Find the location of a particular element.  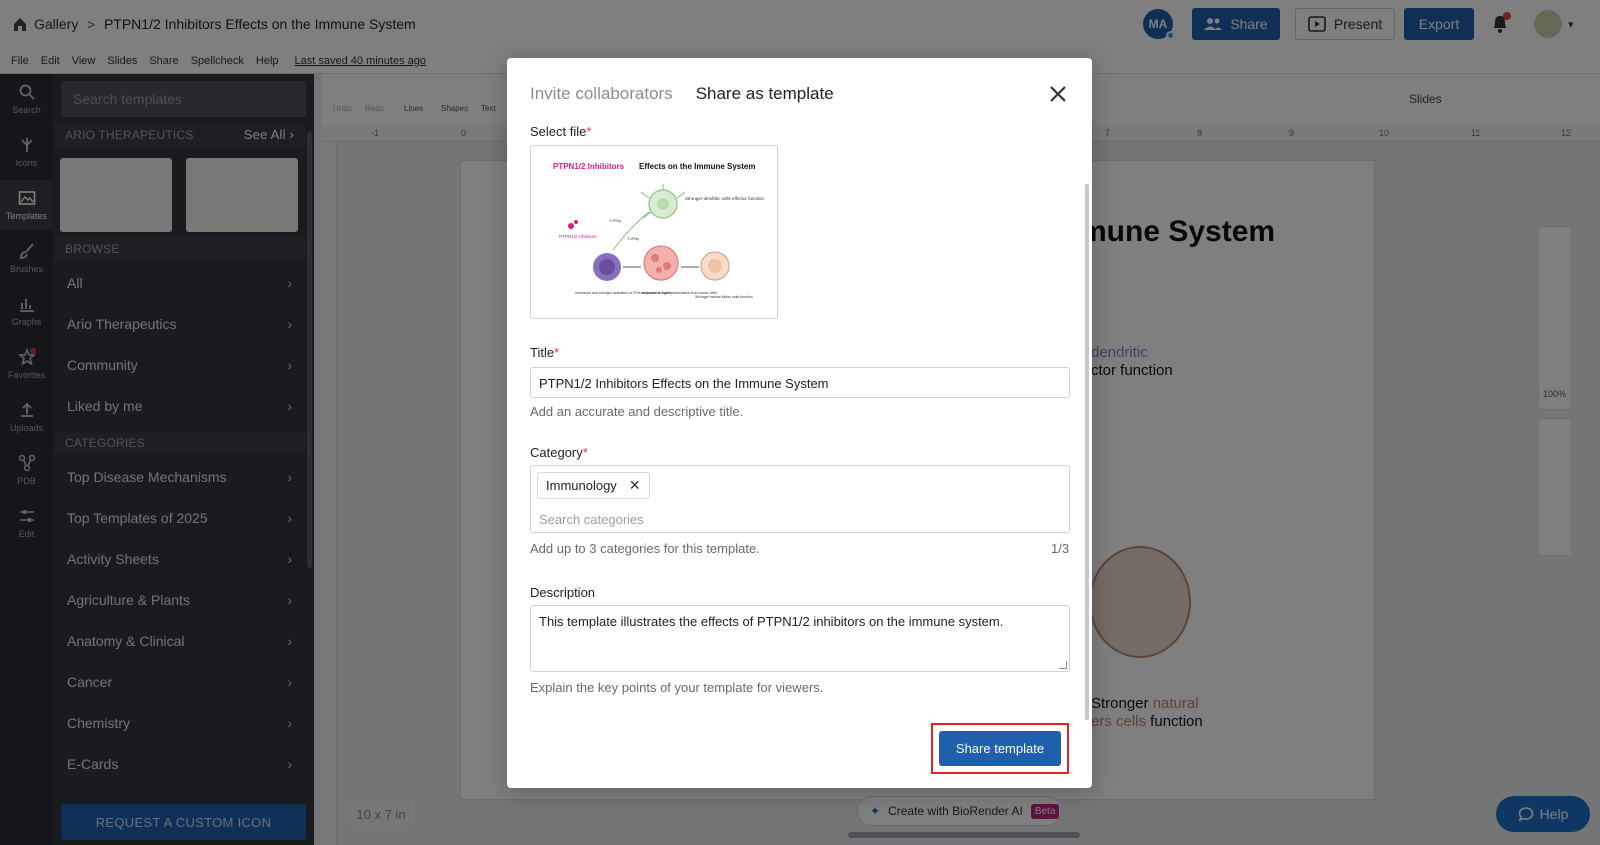

close-icon is located at coordinates (1058, 94).